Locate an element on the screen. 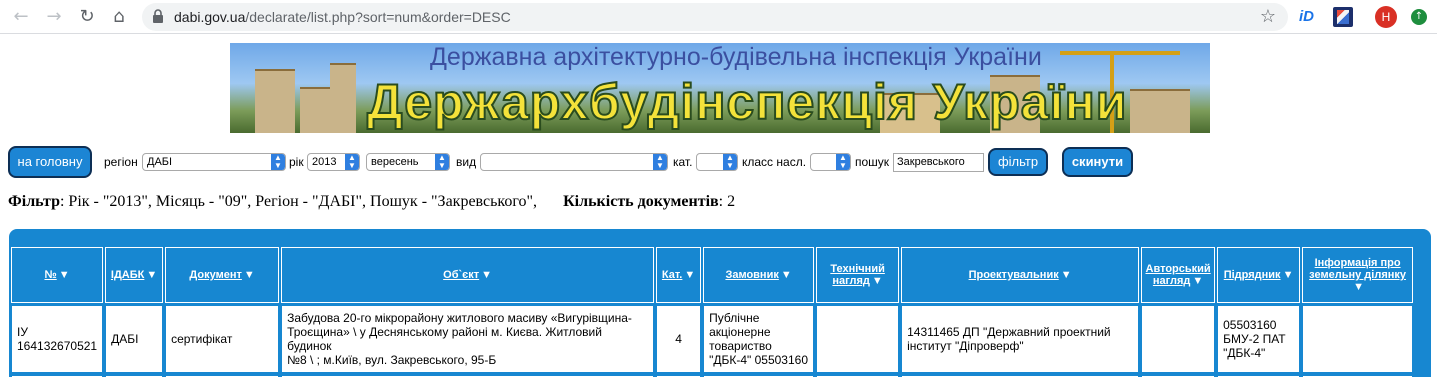 Image resolution: width=1437 pixels, height=377 pixels. cell-land-info is located at coordinates (1358, 339).